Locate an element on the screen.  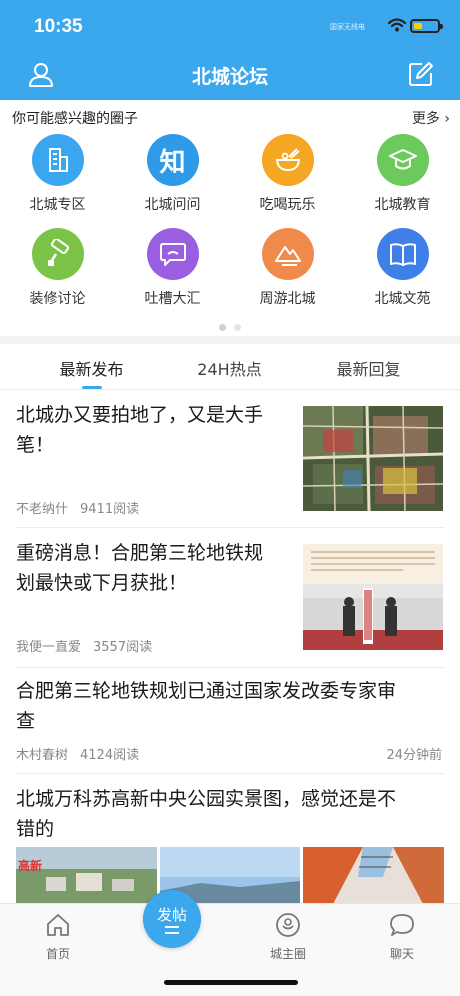
carrier-text: 国家无线电 is located at coordinates (347, 27).